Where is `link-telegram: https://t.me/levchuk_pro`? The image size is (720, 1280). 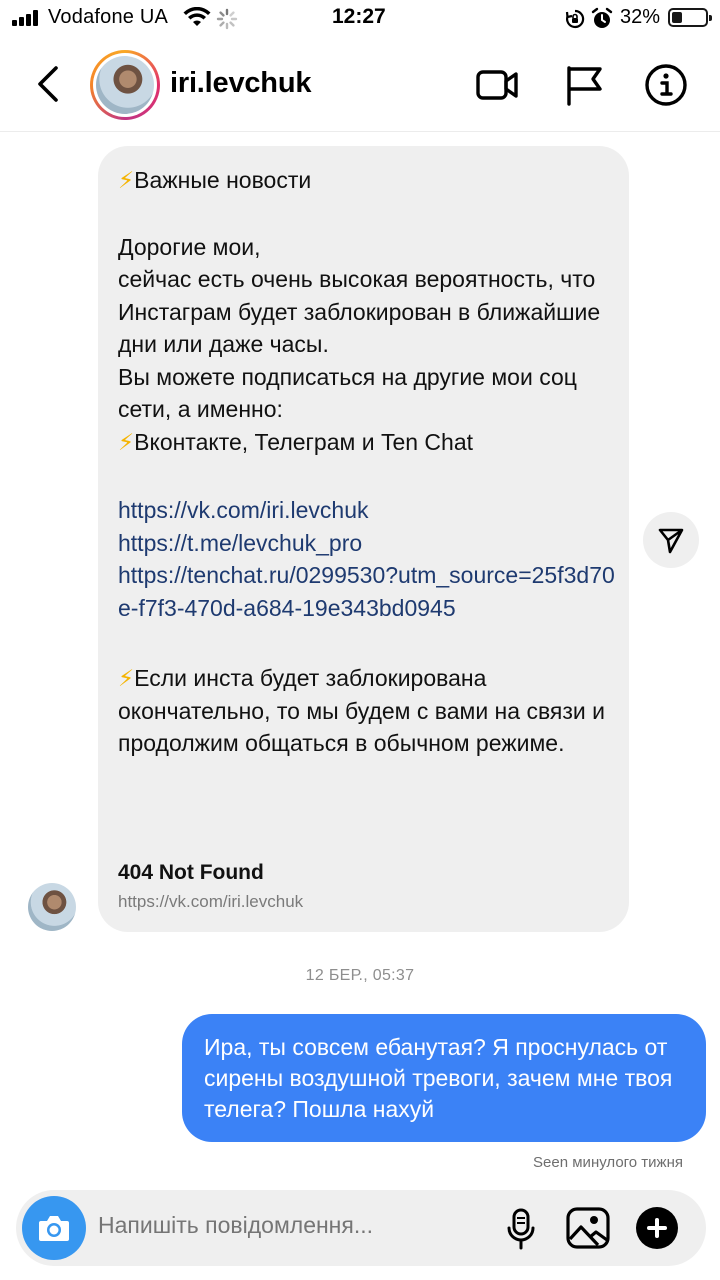
link-telegram: https://t.me/levchuk_pro is located at coordinates (367, 543).